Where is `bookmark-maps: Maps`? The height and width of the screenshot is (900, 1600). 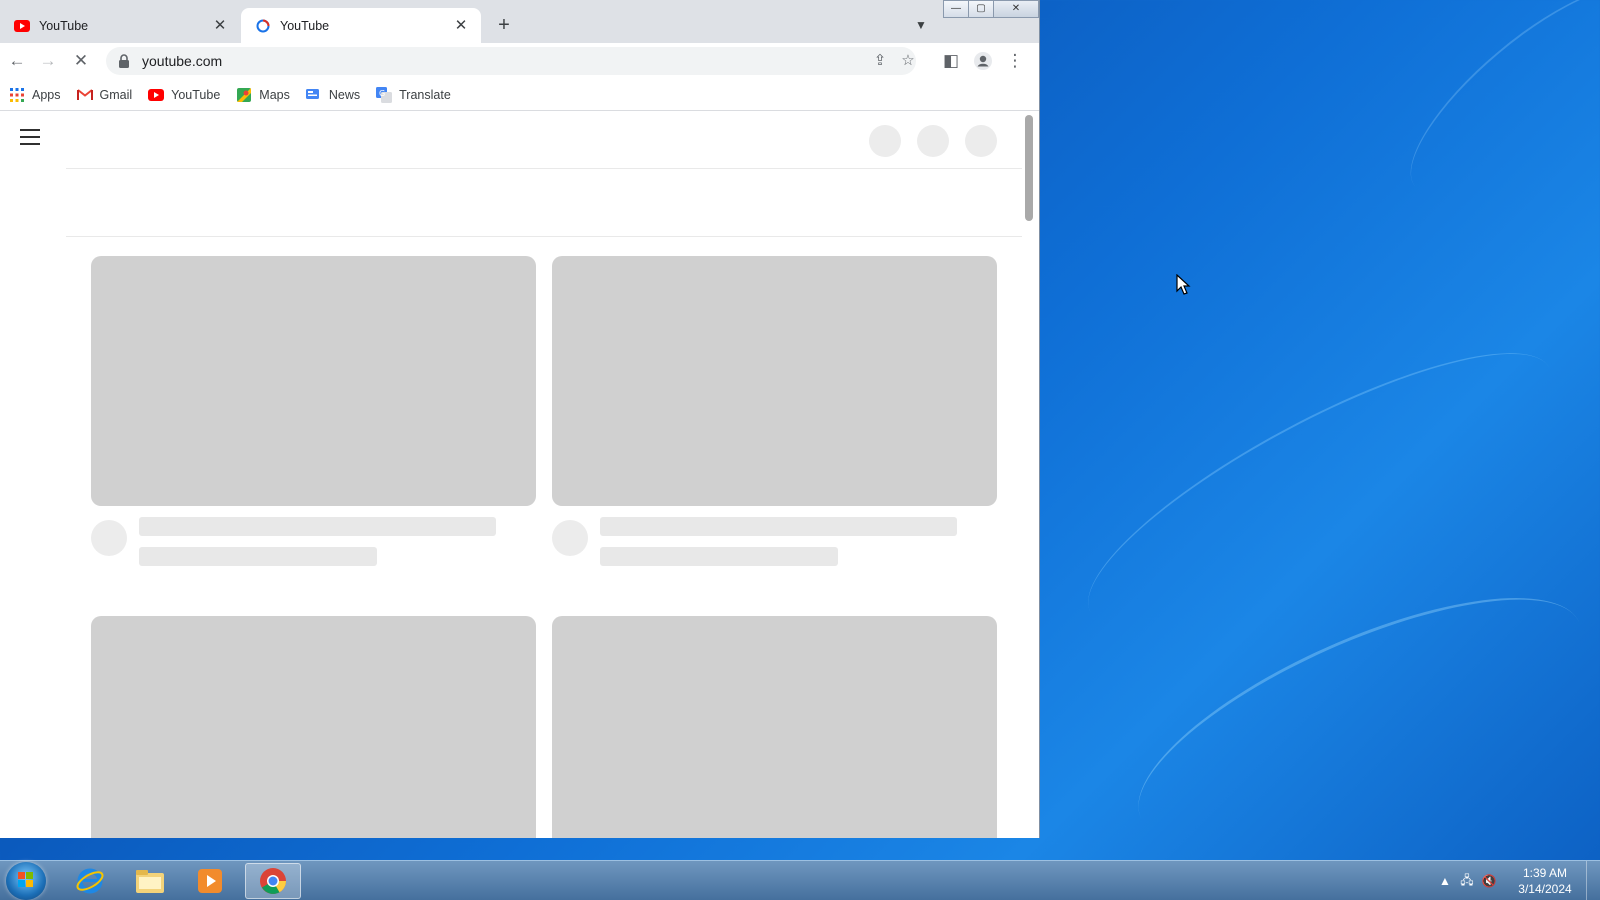 bookmark-maps: Maps is located at coordinates (263, 95).